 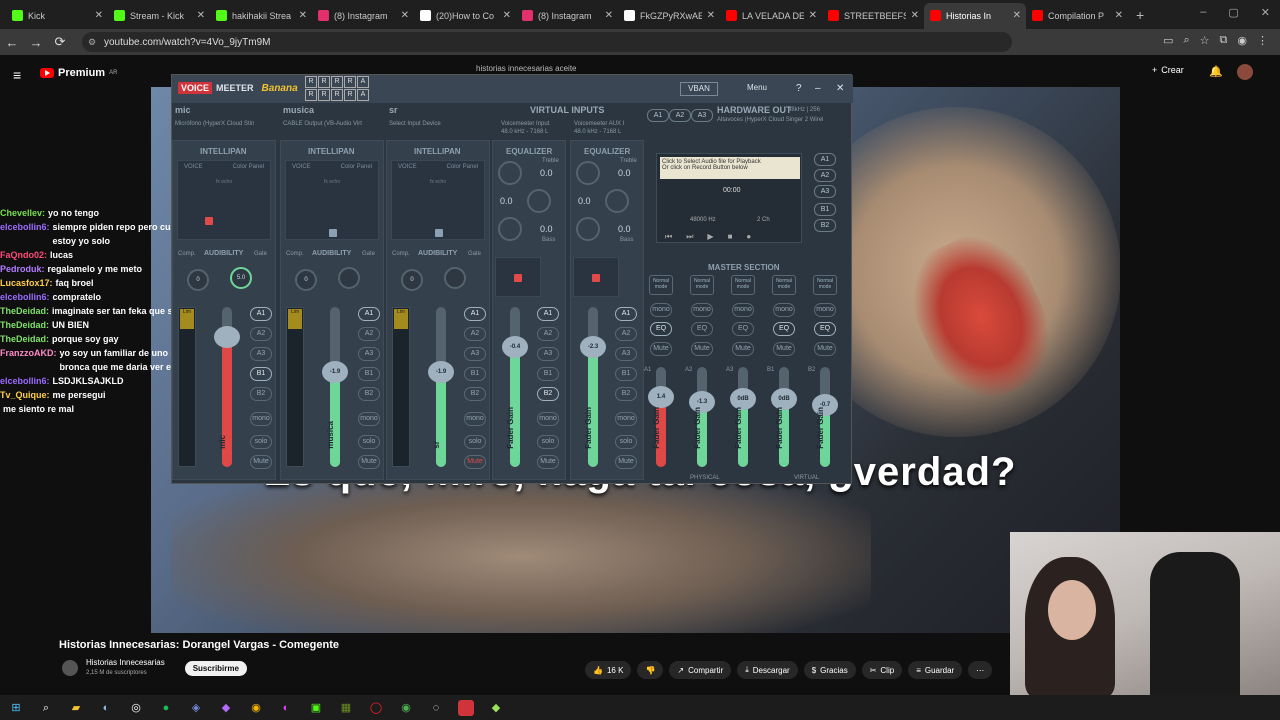 I want to click on input-2-name: musica, so click(x=298, y=110).